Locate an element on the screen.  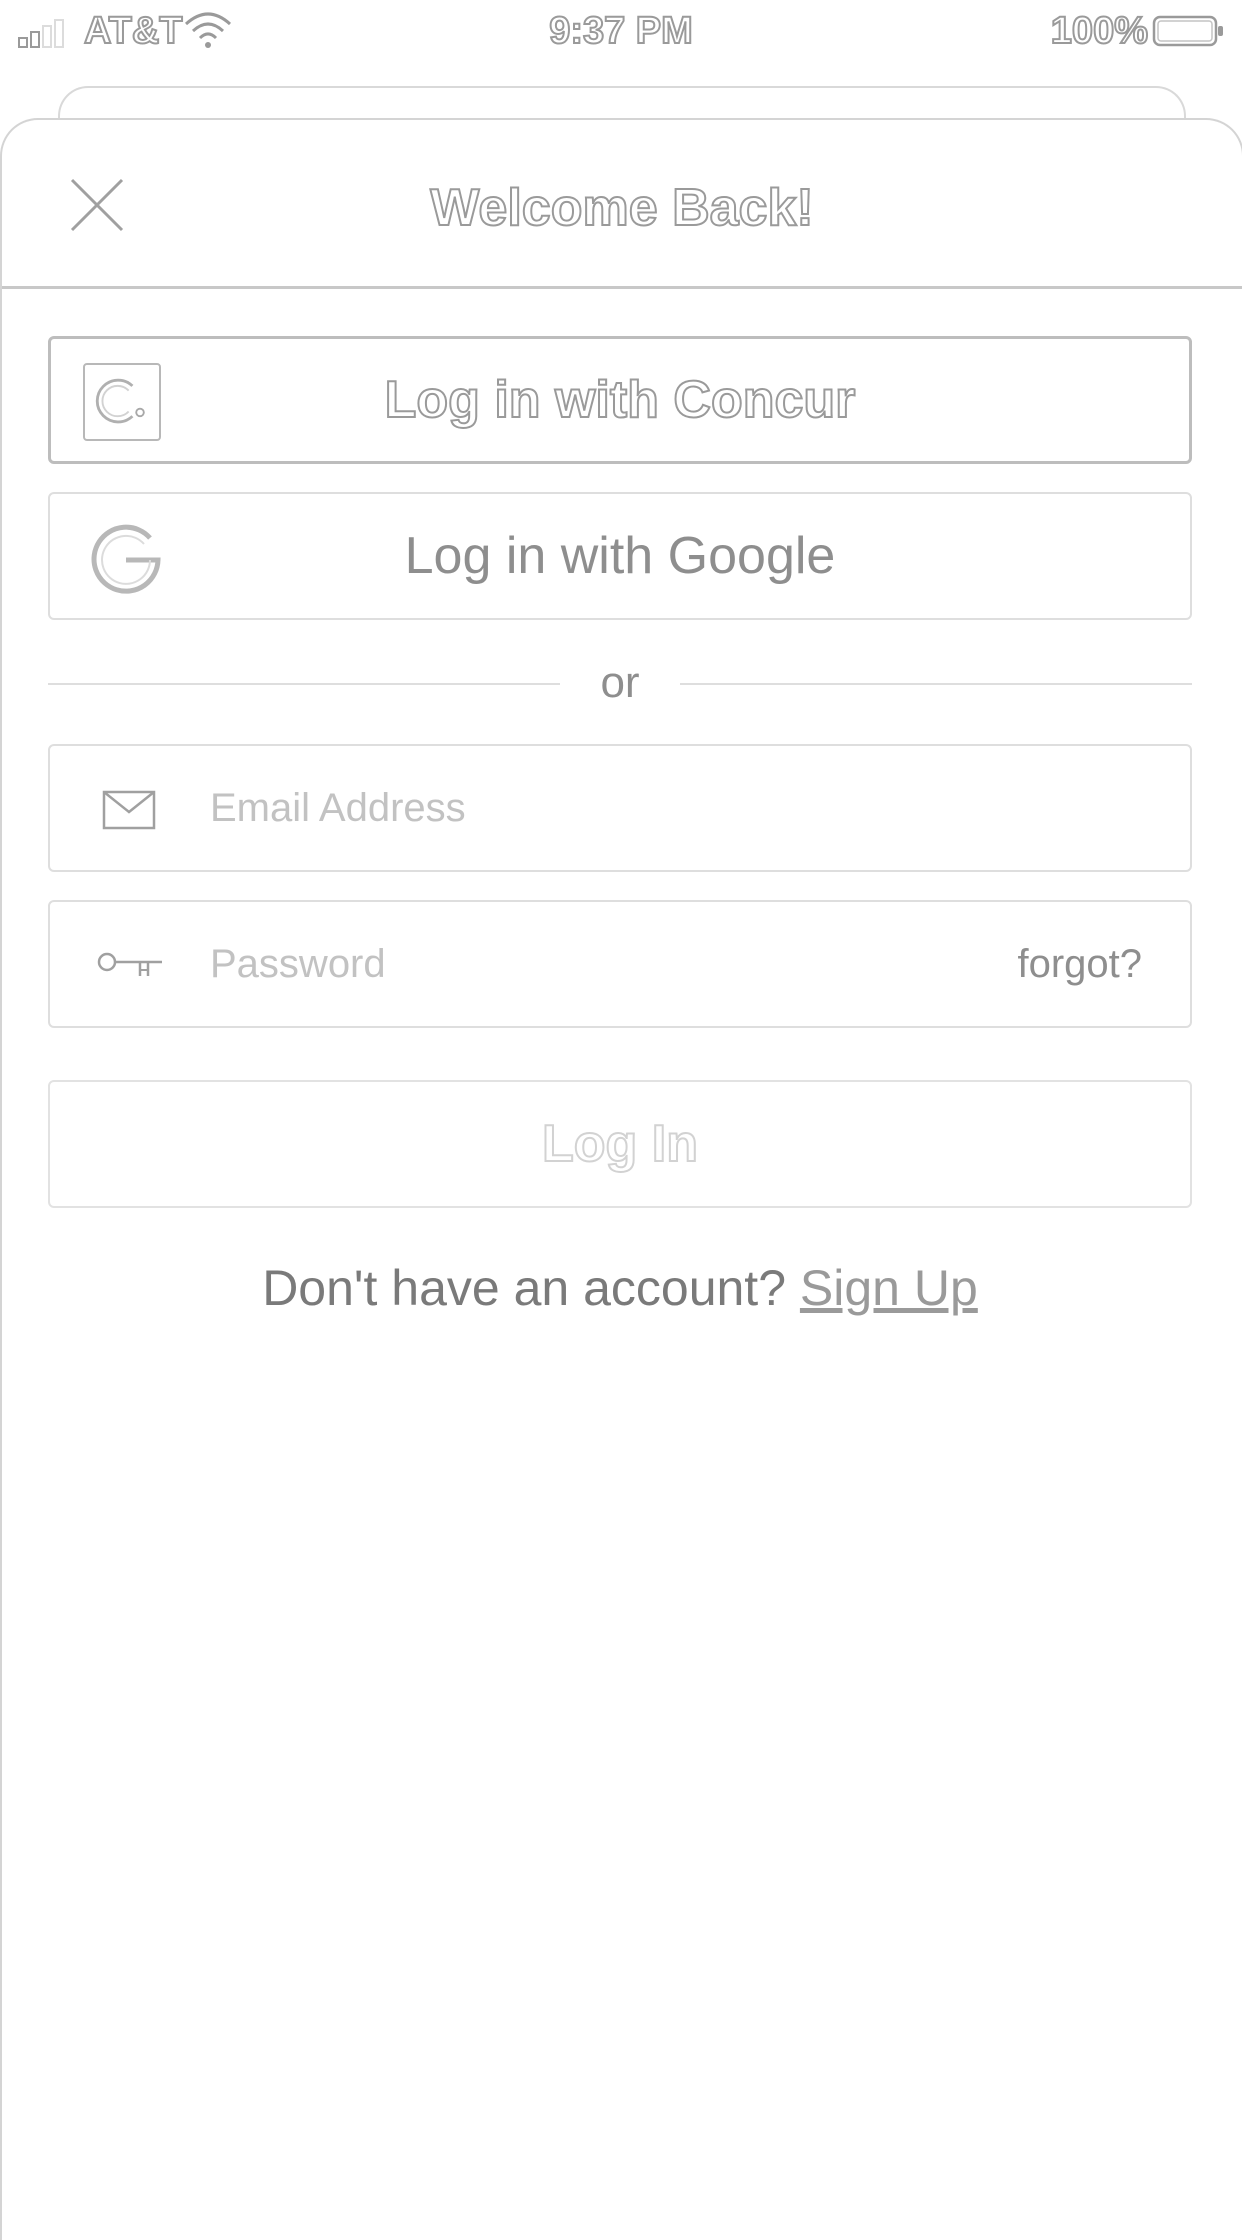
email-field is located at coordinates (620, 808).